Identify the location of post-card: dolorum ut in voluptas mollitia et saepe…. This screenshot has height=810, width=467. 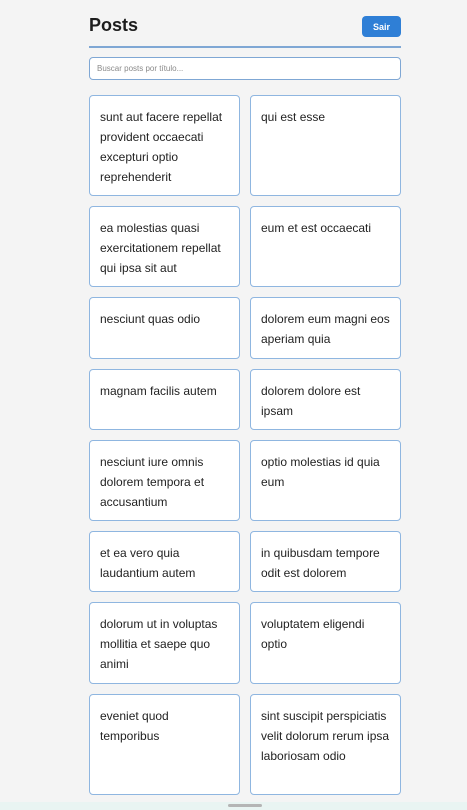
(164, 643).